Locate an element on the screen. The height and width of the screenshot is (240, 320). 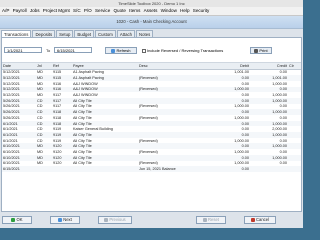
checkbox-icon is located at coordinates (144, 50).